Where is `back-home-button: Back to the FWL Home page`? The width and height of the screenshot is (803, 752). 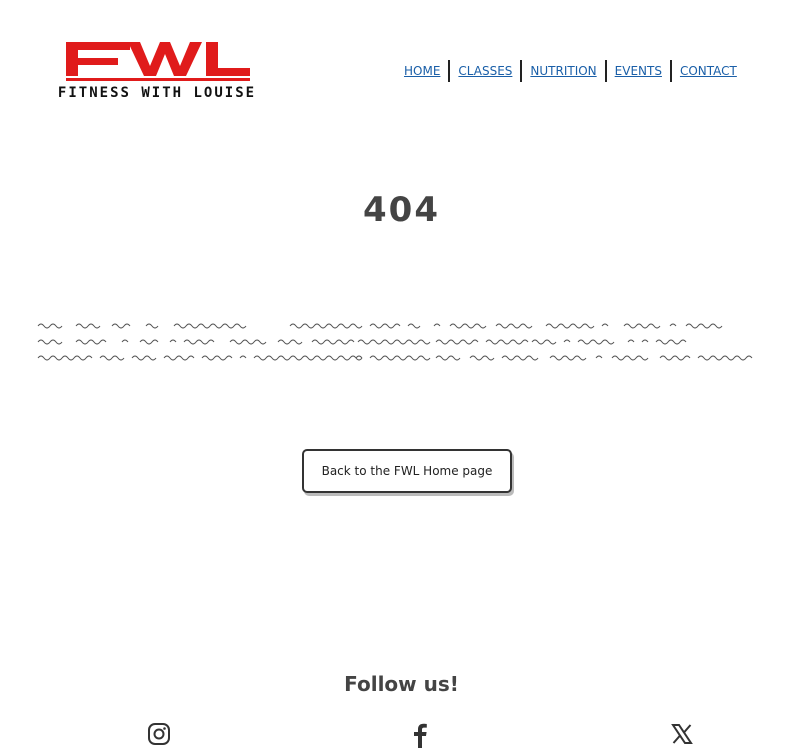
back-home-button: Back to the FWL Home page is located at coordinates (407, 471).